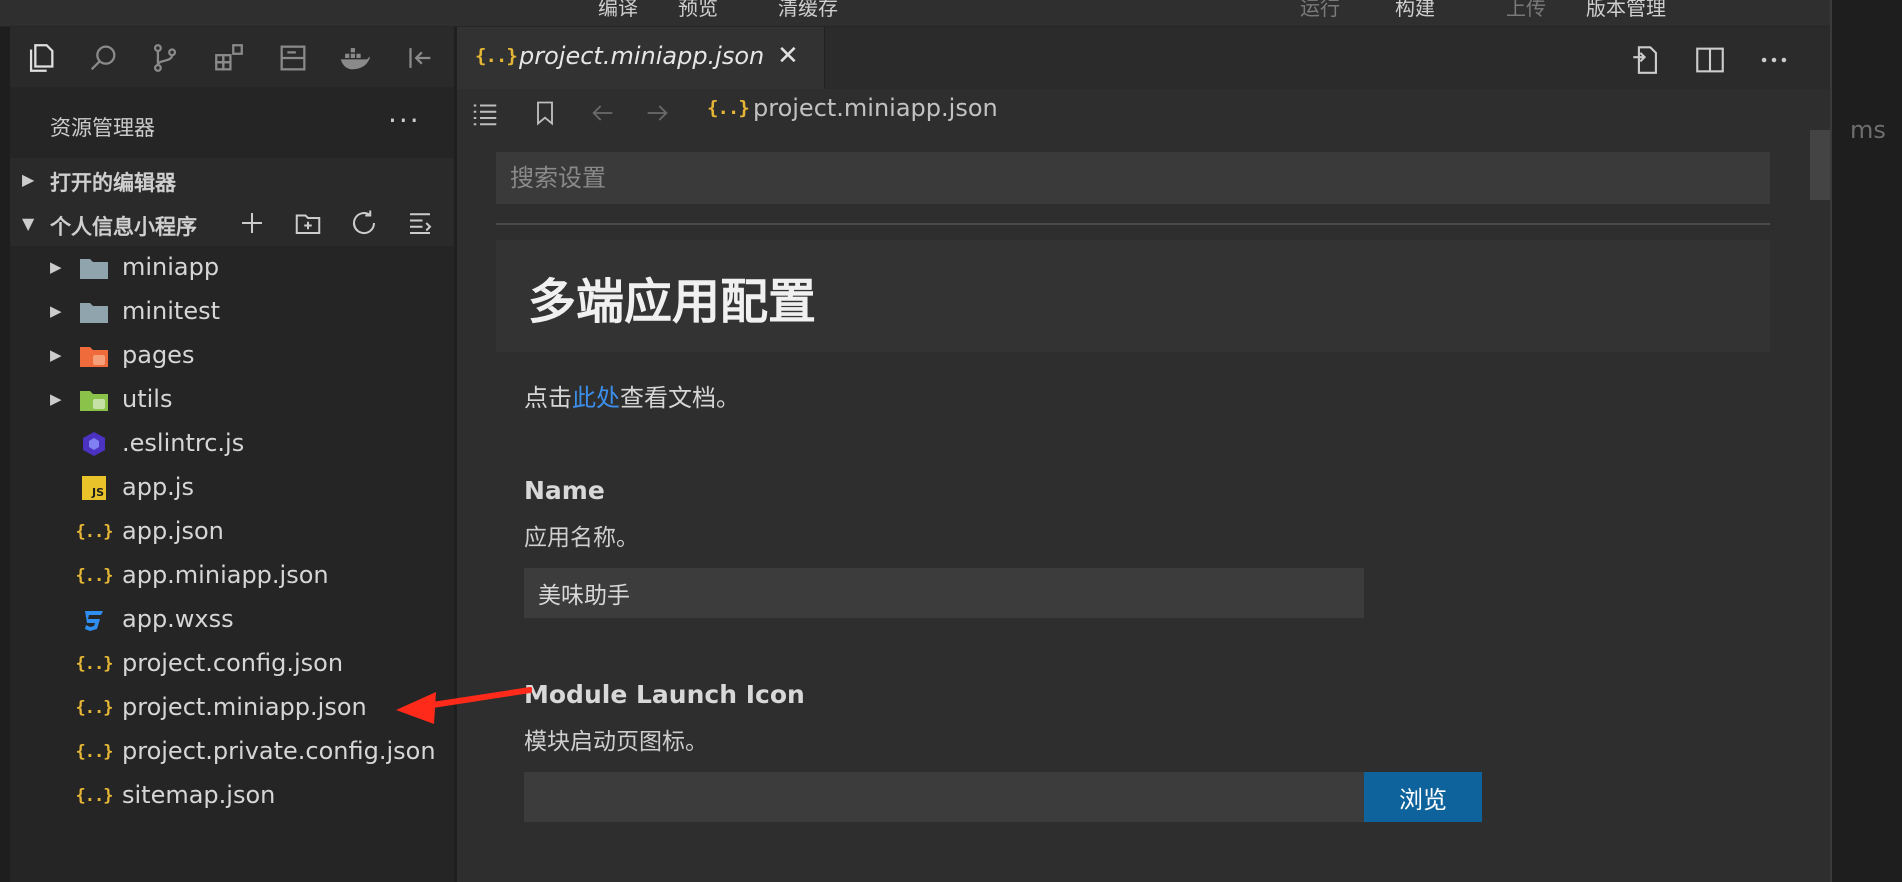 This screenshot has width=1902, height=882. What do you see at coordinates (94, 444) in the screenshot?
I see `eslint-icon` at bounding box center [94, 444].